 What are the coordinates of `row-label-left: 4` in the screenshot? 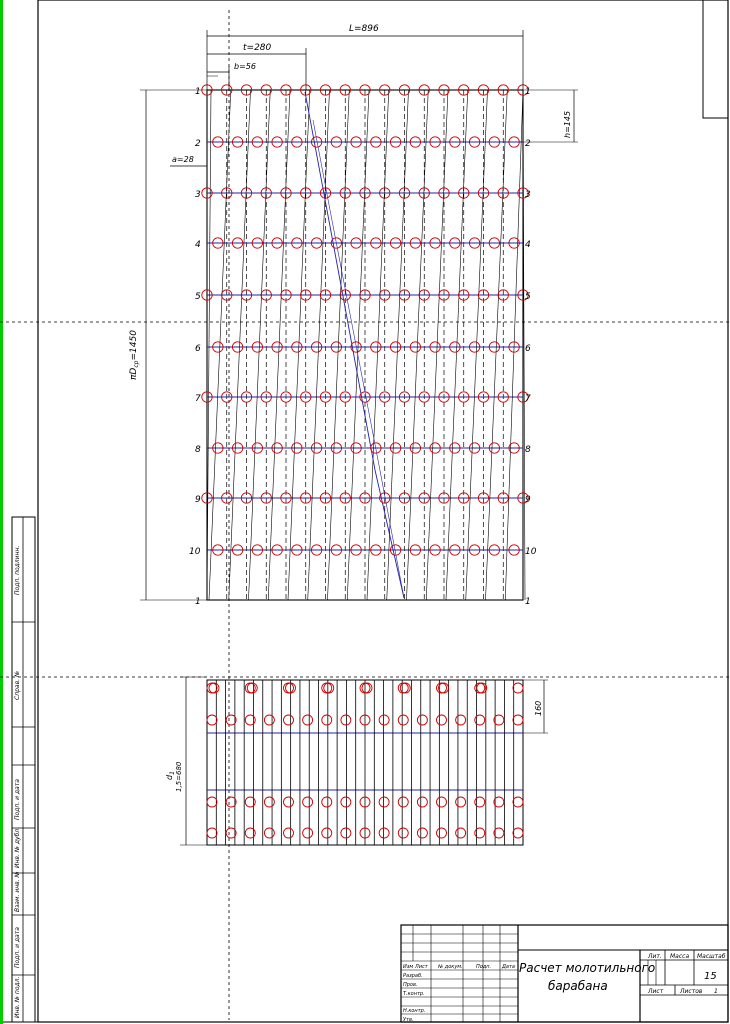 It's located at (198, 245).